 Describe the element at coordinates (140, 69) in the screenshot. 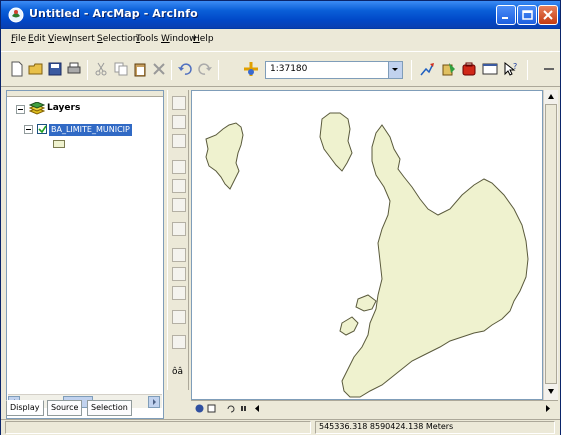

I see `paste-icon` at that location.